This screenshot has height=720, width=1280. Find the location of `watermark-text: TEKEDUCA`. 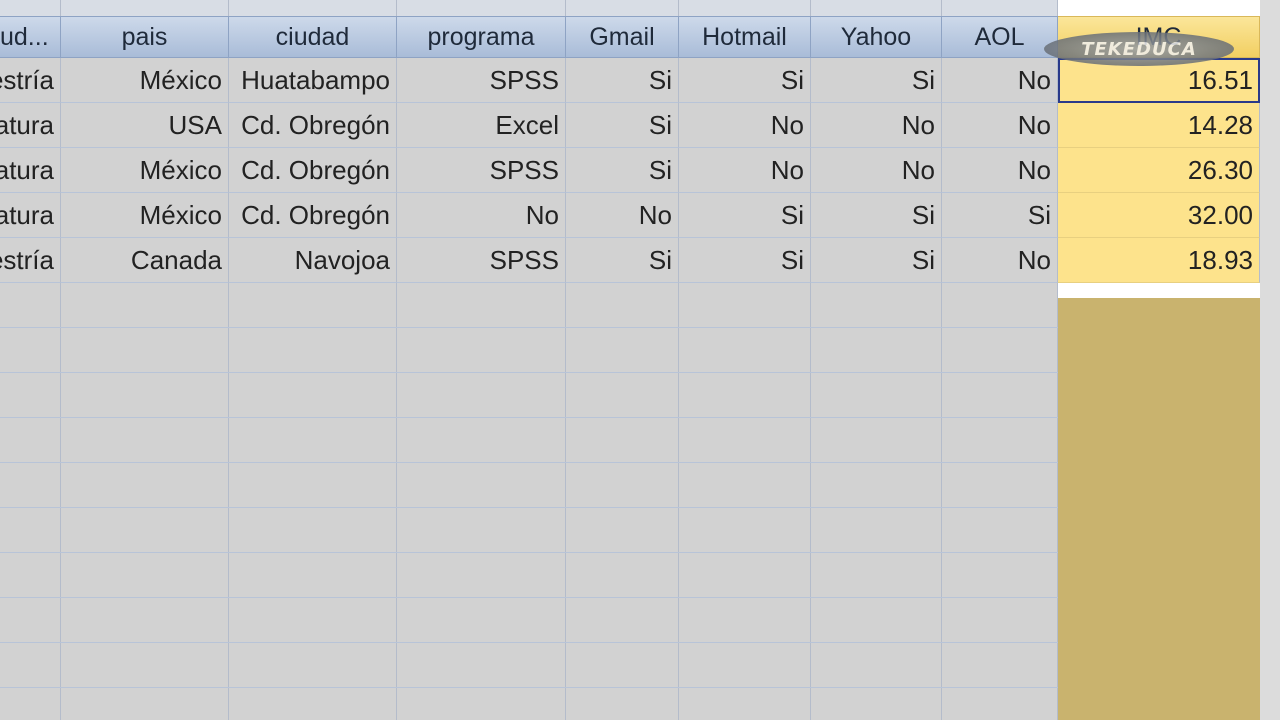

watermark-text: TEKEDUCA is located at coordinates (1139, 49).